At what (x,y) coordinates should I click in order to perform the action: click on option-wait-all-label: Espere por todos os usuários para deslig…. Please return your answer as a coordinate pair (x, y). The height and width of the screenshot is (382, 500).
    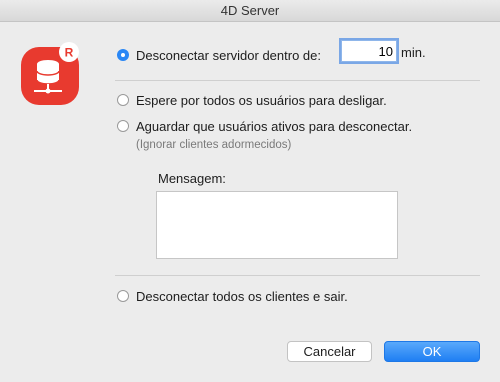
    Looking at the image, I should click on (261, 100).